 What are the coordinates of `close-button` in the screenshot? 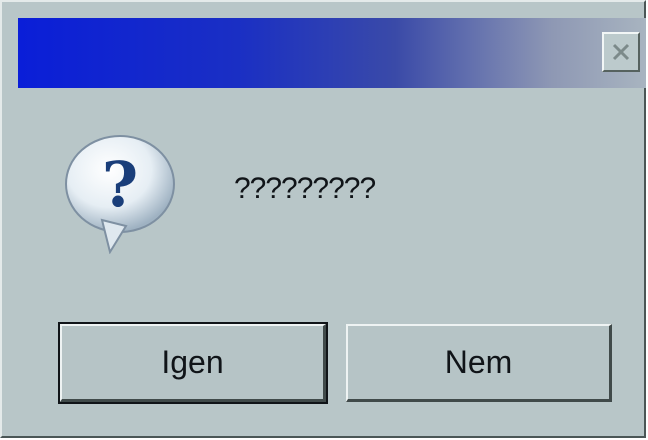 It's located at (621, 52).